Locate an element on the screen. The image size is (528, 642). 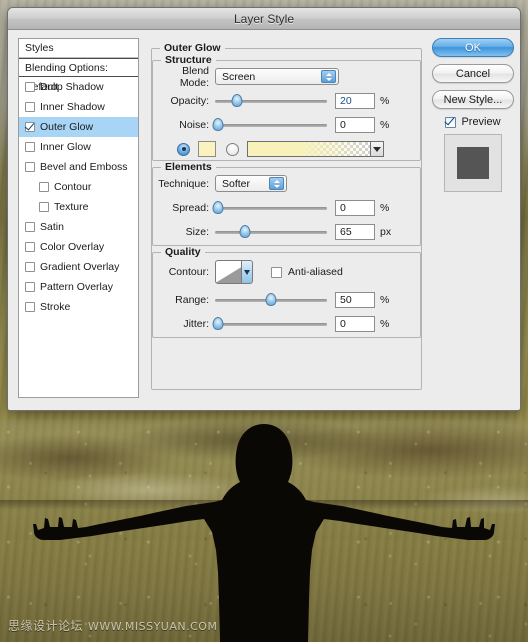
technique-select: Softer is located at coordinates (251, 183).